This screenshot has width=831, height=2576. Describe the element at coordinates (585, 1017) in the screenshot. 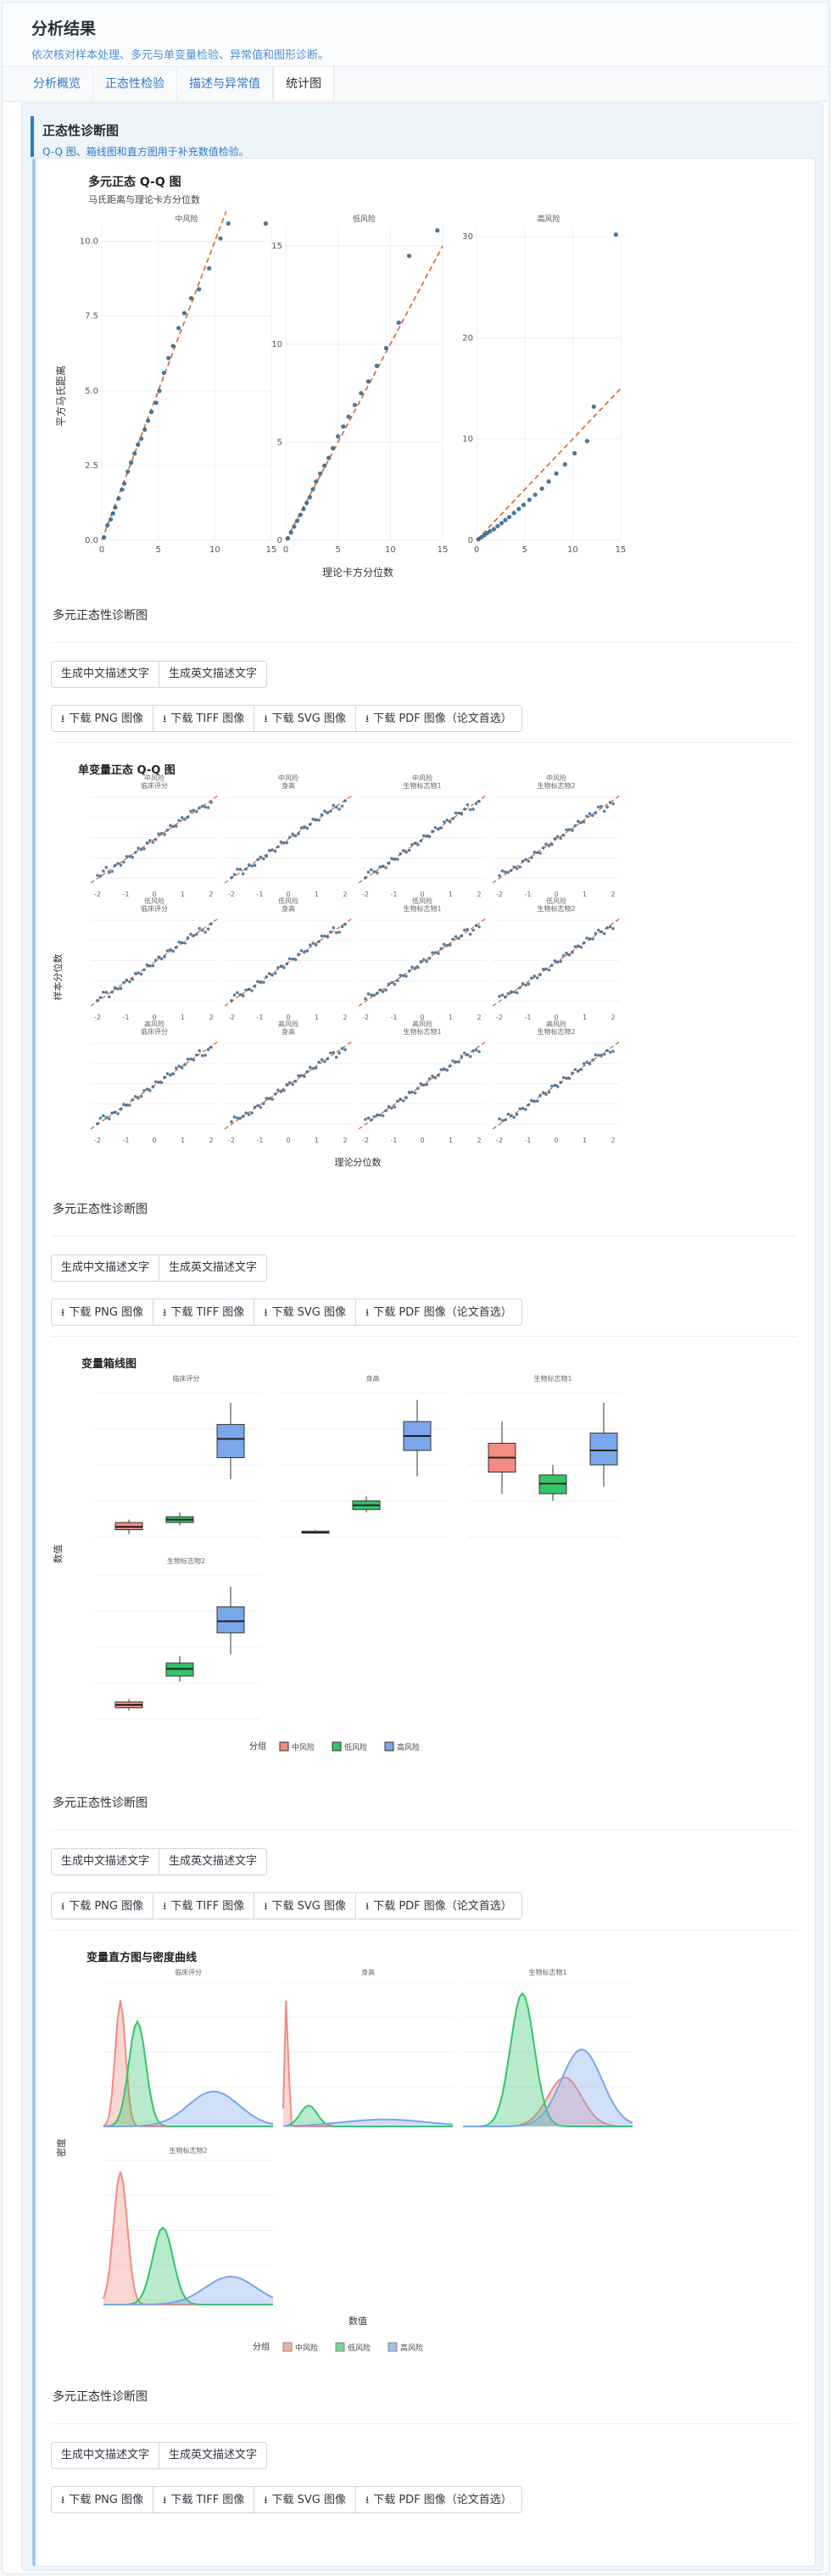

I see `x-tick-label: 1` at that location.